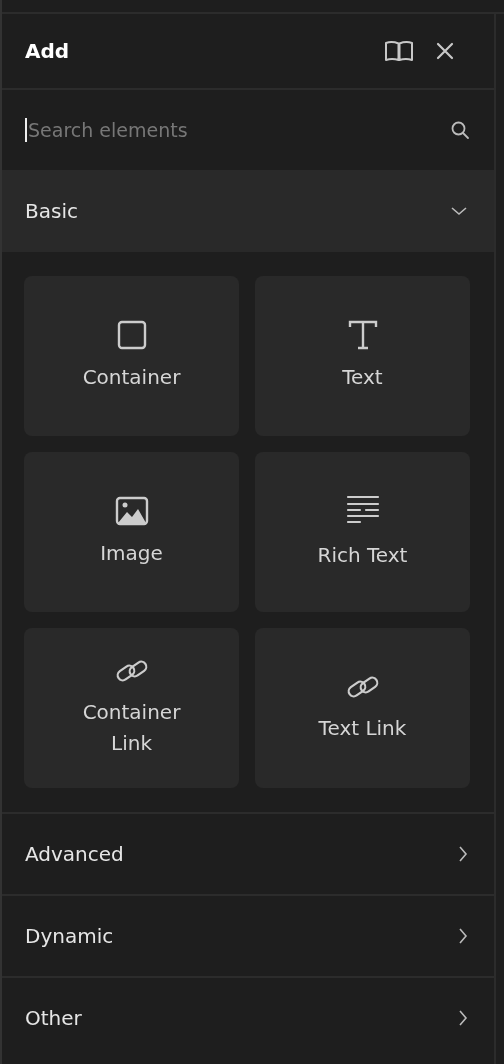  What do you see at coordinates (131, 356) in the screenshot?
I see `element-card: Container` at bounding box center [131, 356].